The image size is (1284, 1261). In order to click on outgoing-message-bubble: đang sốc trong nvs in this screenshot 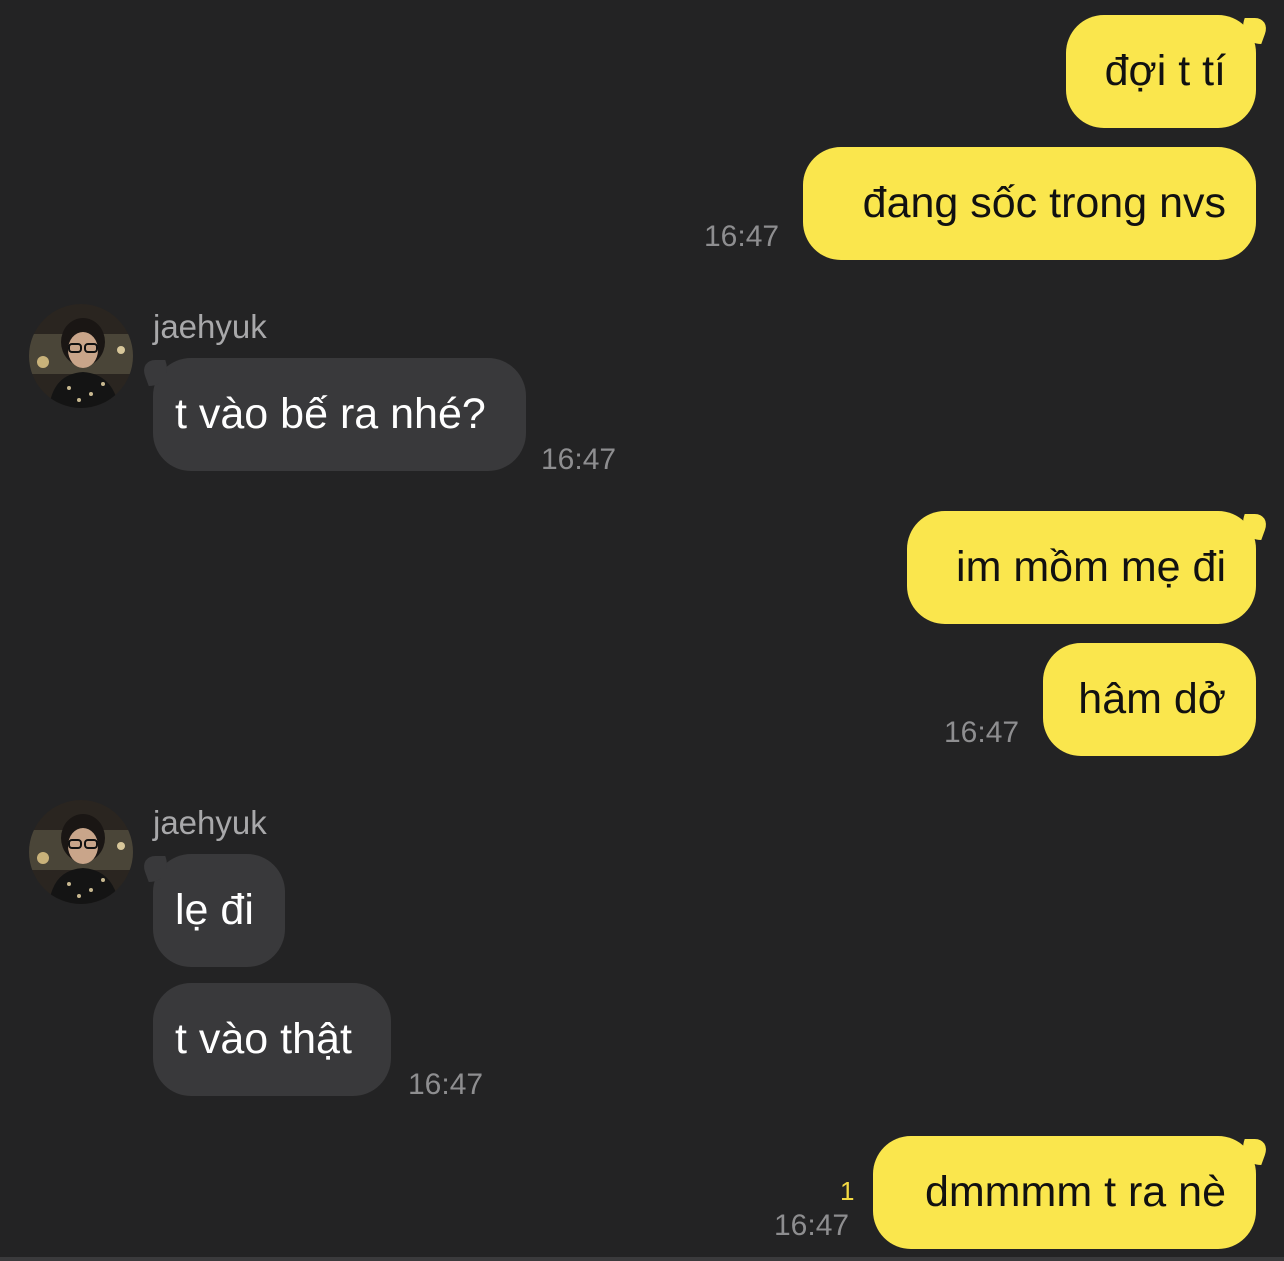, I will do `click(1029, 203)`.